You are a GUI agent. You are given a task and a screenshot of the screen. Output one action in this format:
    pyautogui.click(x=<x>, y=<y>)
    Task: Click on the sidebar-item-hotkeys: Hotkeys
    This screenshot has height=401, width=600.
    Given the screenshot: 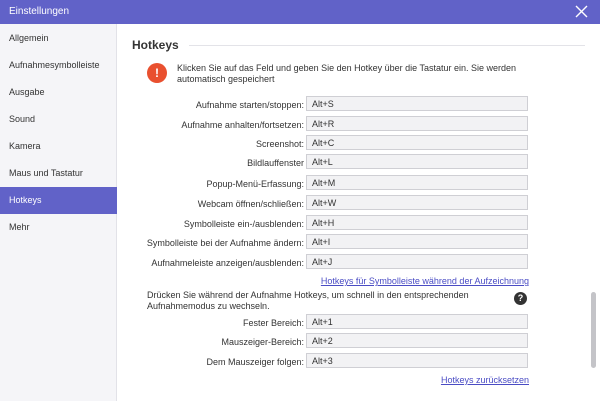 What is the action you would take?
    pyautogui.click(x=58, y=200)
    